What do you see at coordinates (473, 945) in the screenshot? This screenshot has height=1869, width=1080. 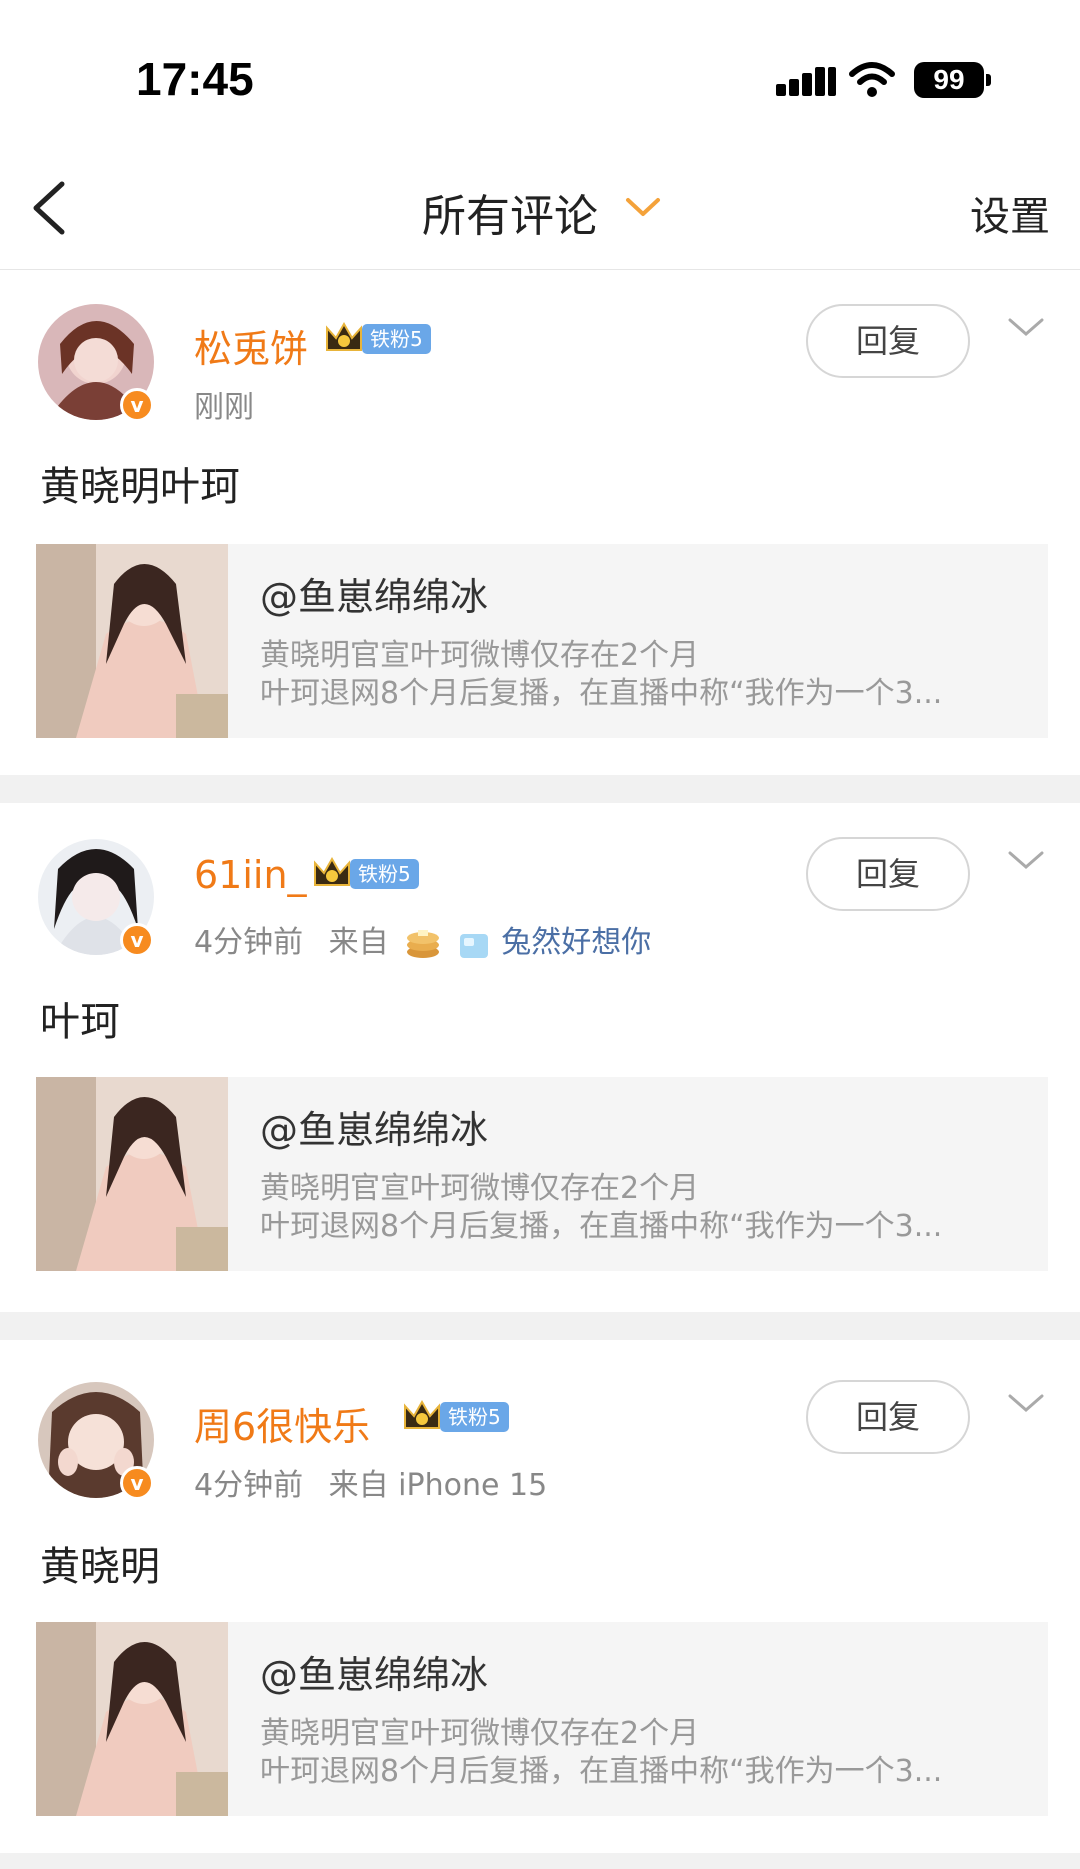 I see `ice-cube-icon` at bounding box center [473, 945].